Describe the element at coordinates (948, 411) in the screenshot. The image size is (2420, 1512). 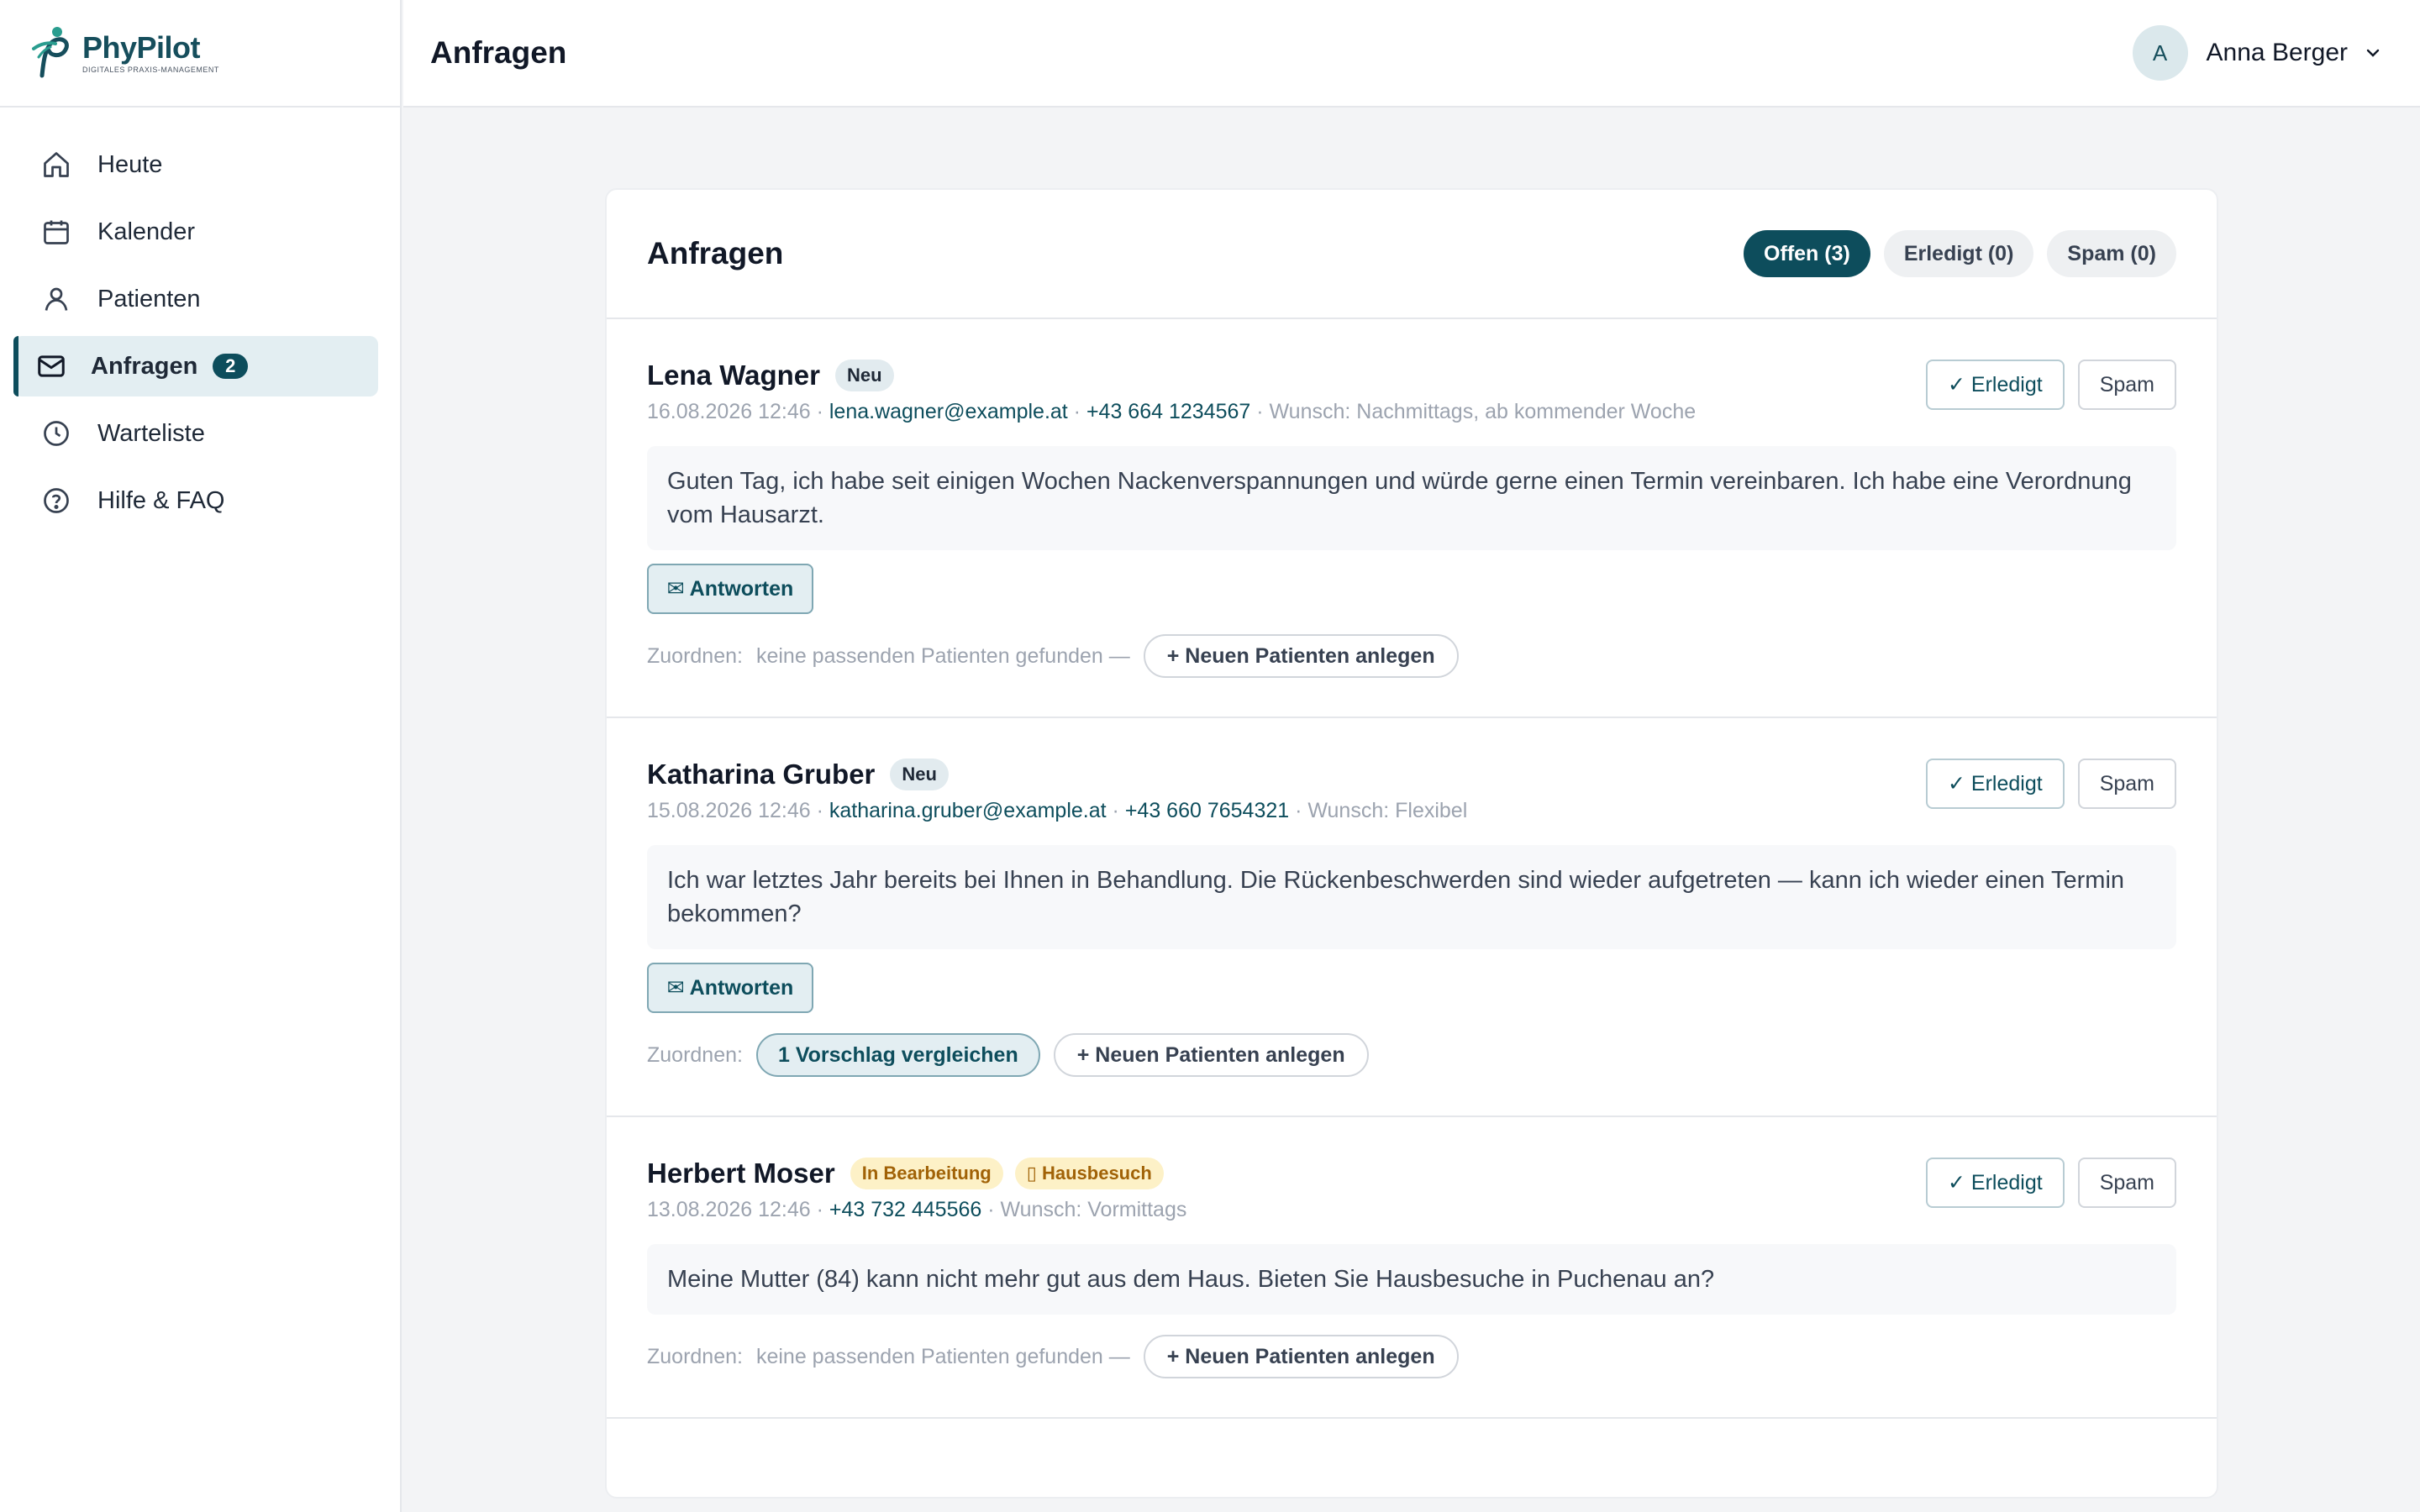
I see `request-email: lena.wagner@example.at` at that location.